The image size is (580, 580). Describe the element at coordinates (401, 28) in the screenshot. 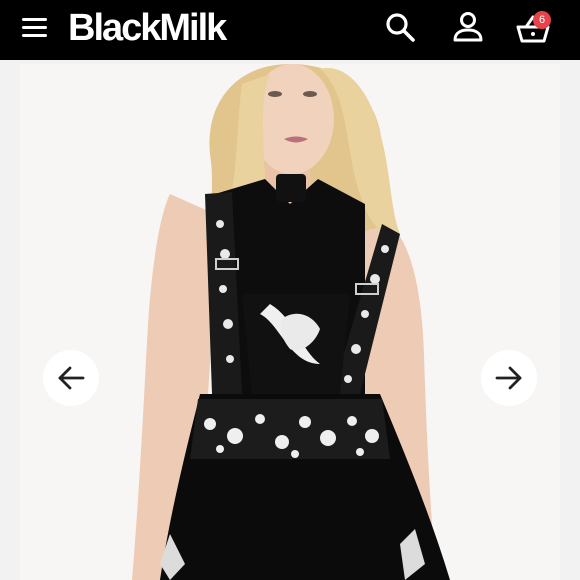

I see `search-icon` at that location.